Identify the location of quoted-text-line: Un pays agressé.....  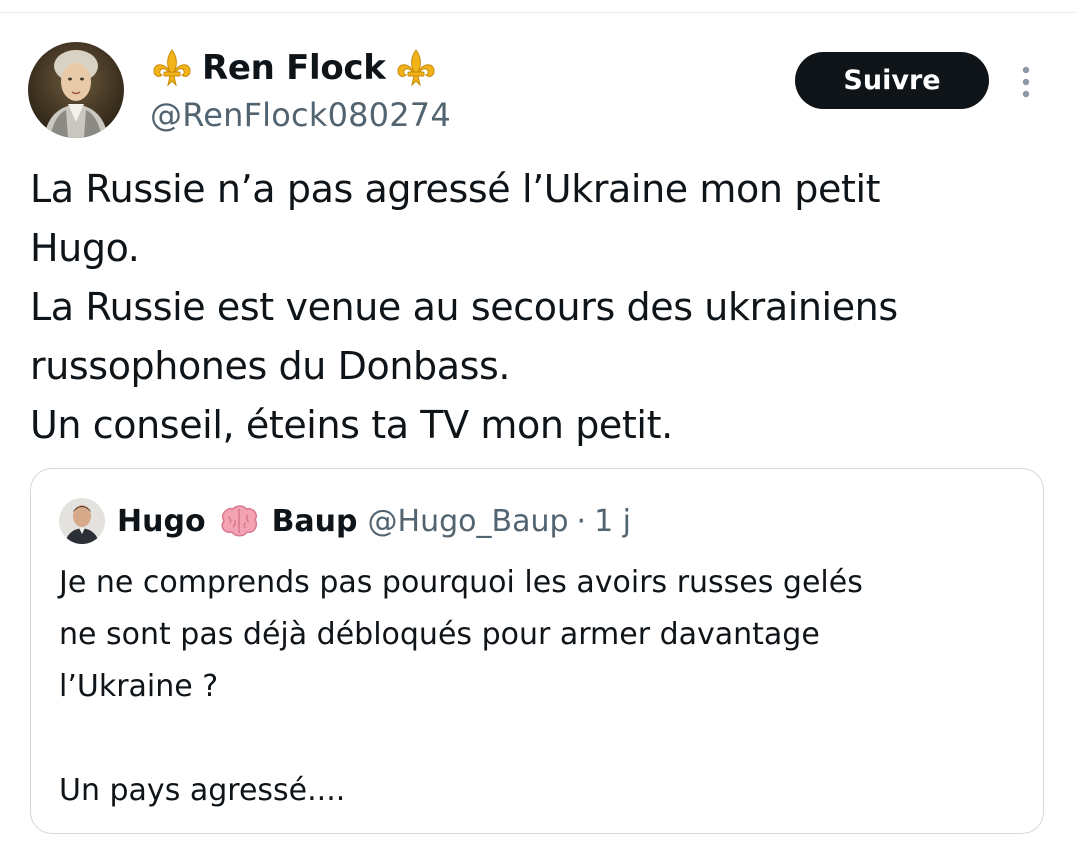
(202, 790).